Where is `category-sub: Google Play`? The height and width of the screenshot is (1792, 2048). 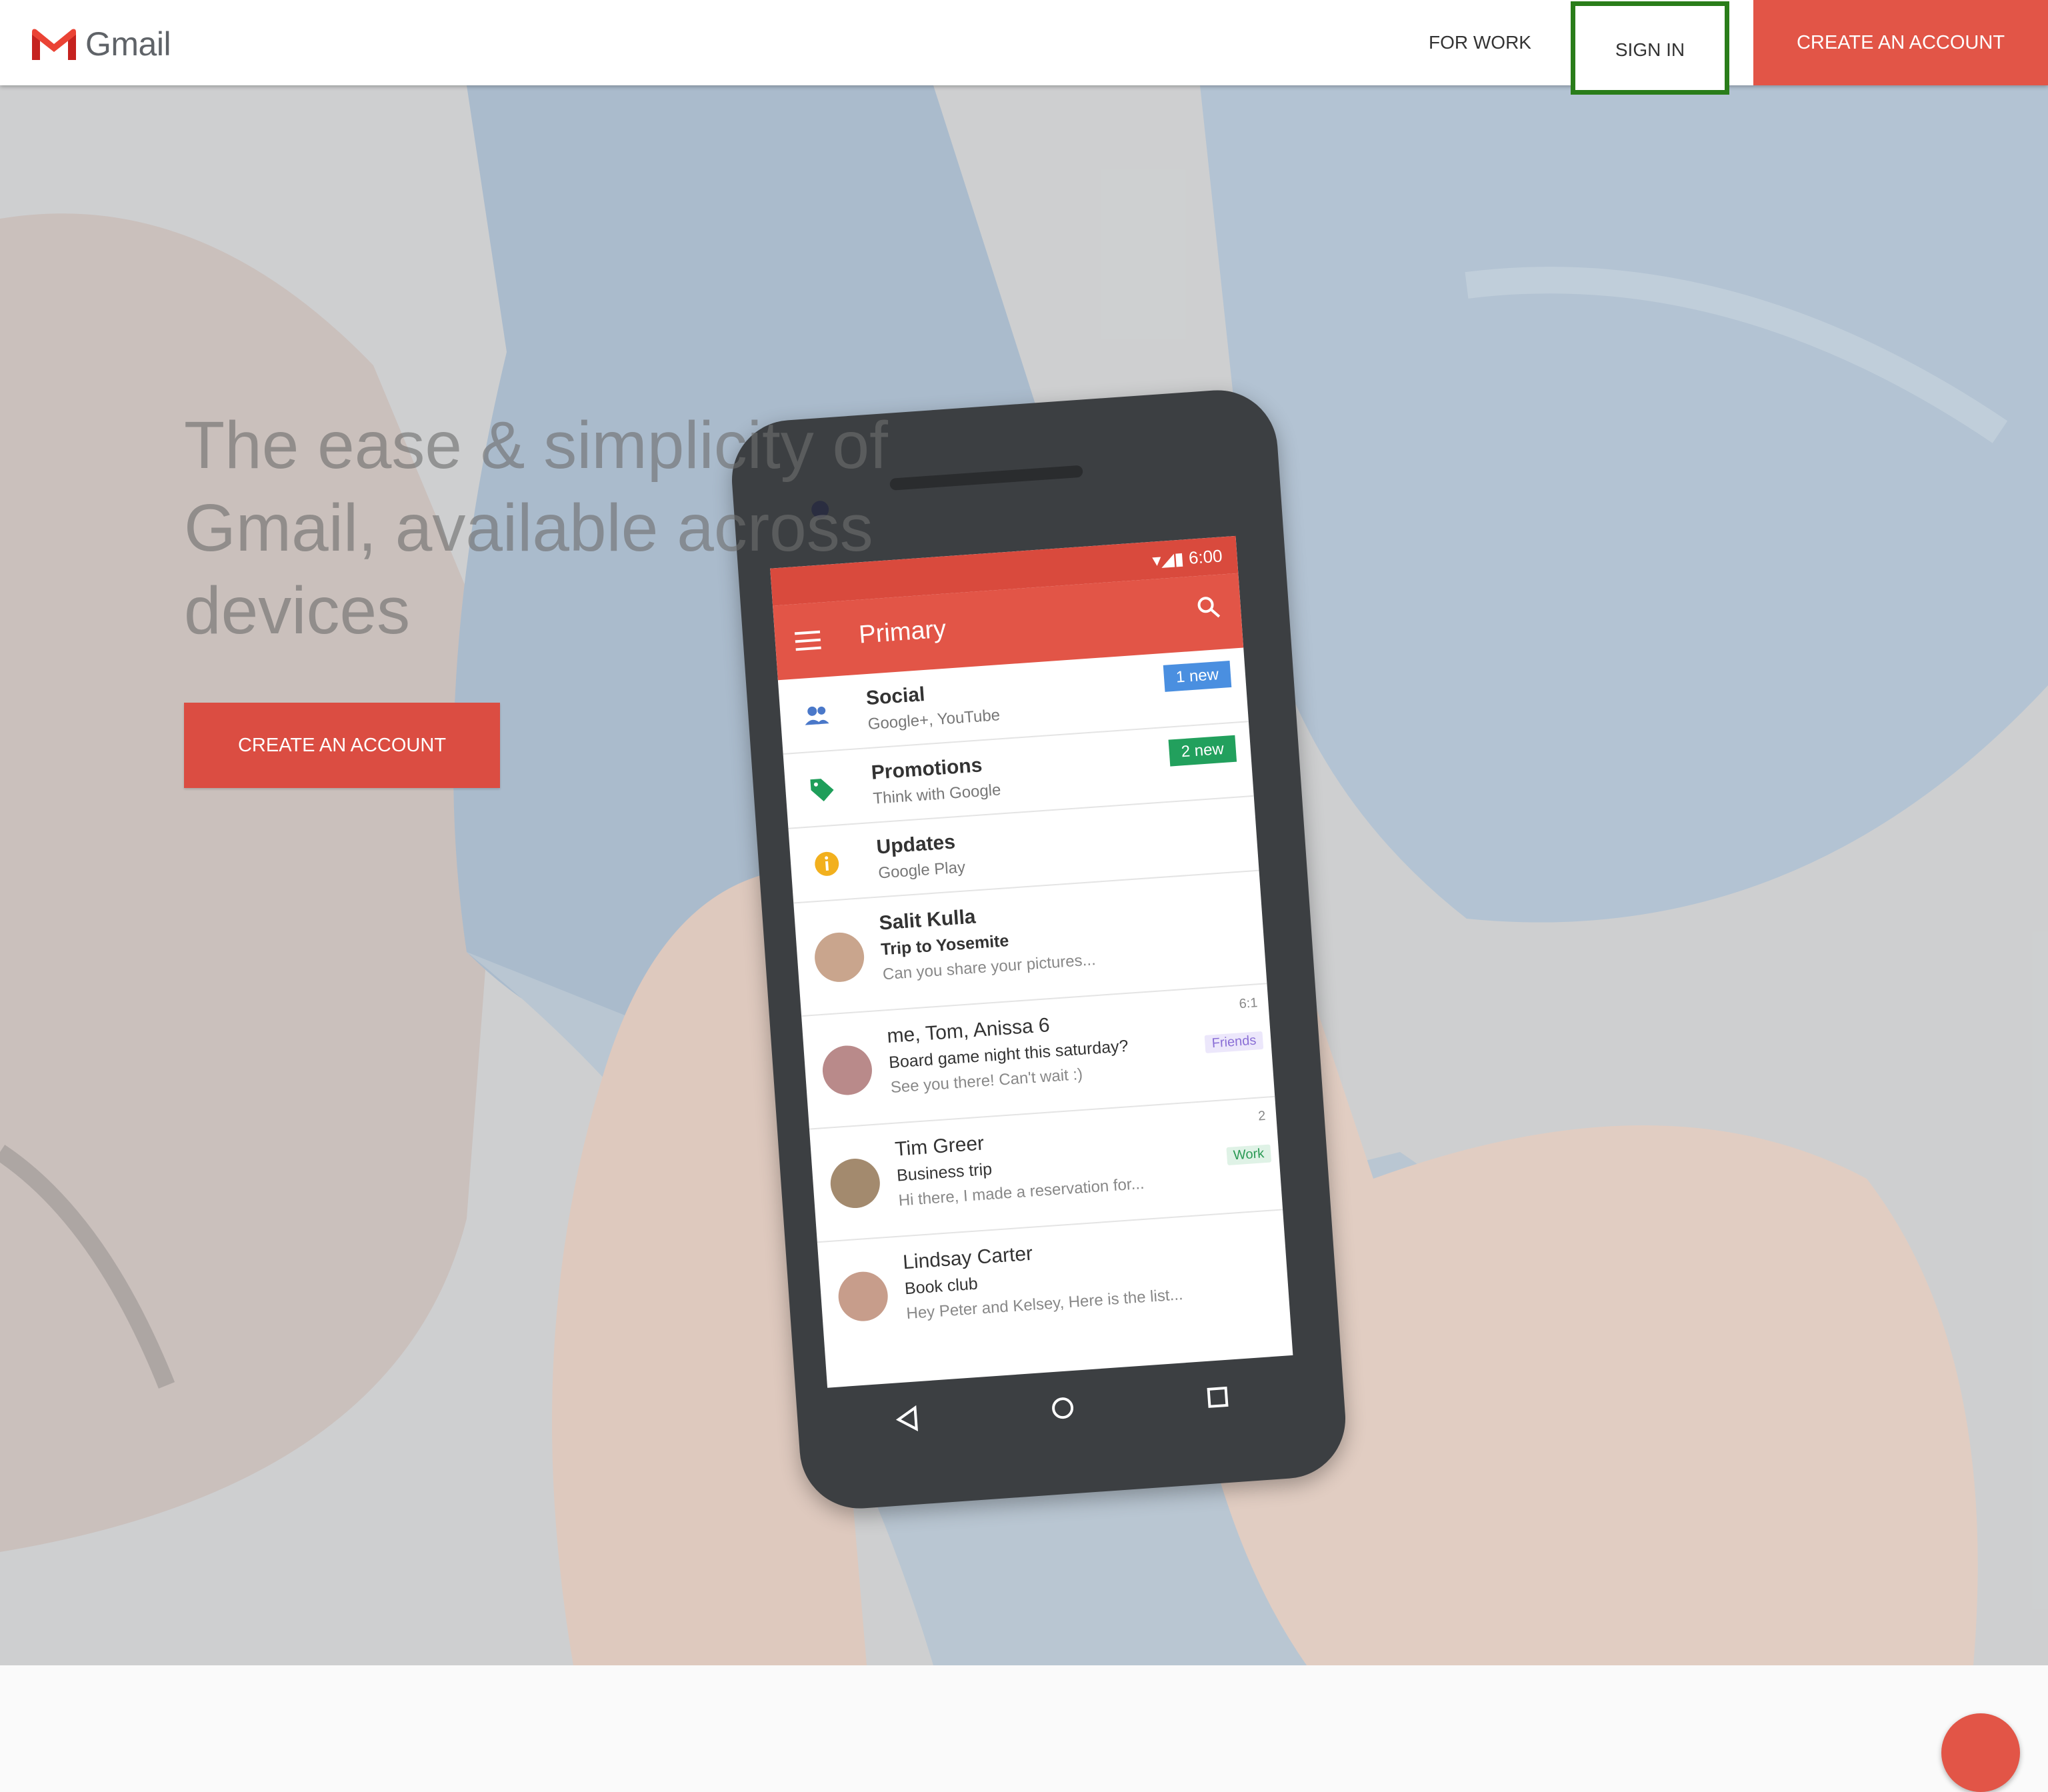
category-sub: Google Play is located at coordinates (921, 870).